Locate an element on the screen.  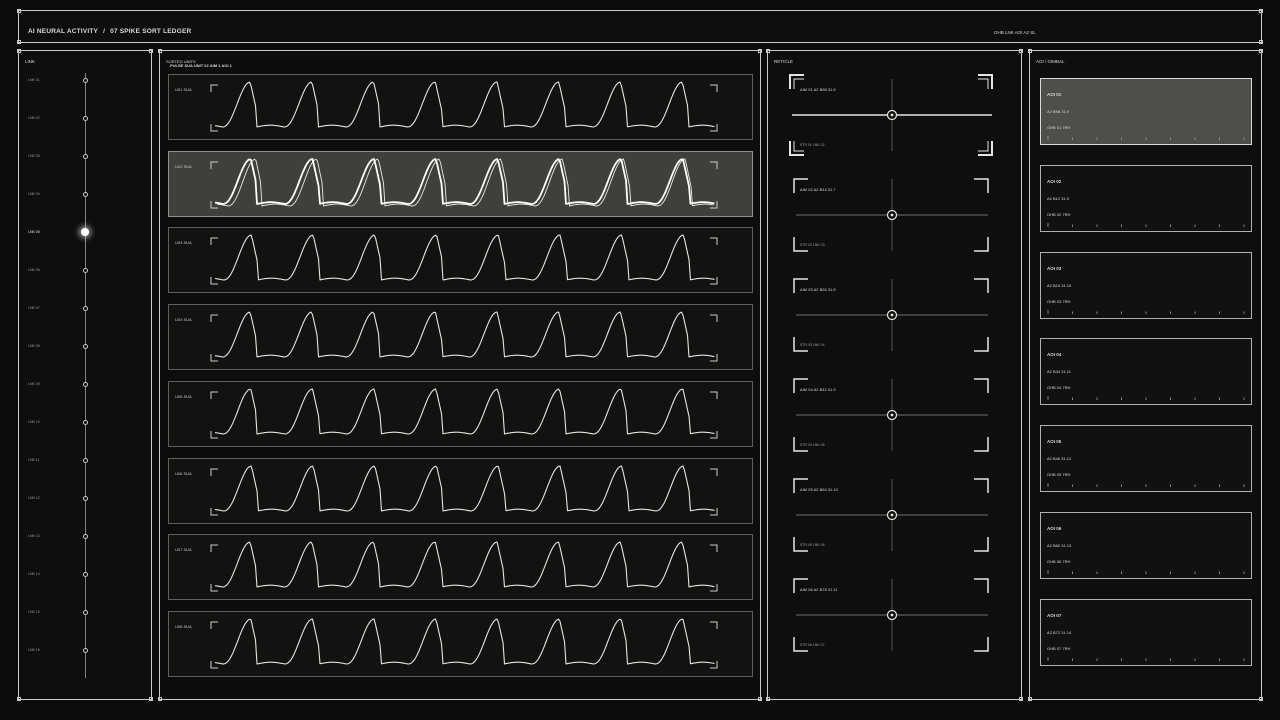
aoi-card: AOI 07 A2 B72 31.14 GHB 07 7RH is located at coordinates (1146, 632).